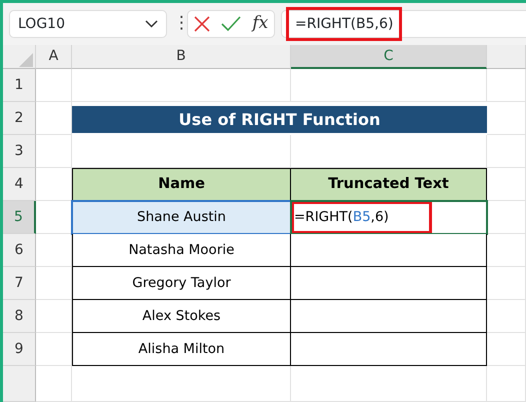 Image resolution: width=526 pixels, height=402 pixels. I want to click on column-header: C, so click(389, 57).